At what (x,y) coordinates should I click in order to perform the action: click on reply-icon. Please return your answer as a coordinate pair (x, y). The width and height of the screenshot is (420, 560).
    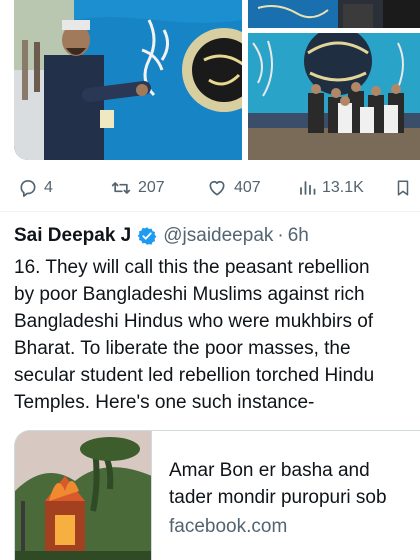
    Looking at the image, I should click on (28, 188).